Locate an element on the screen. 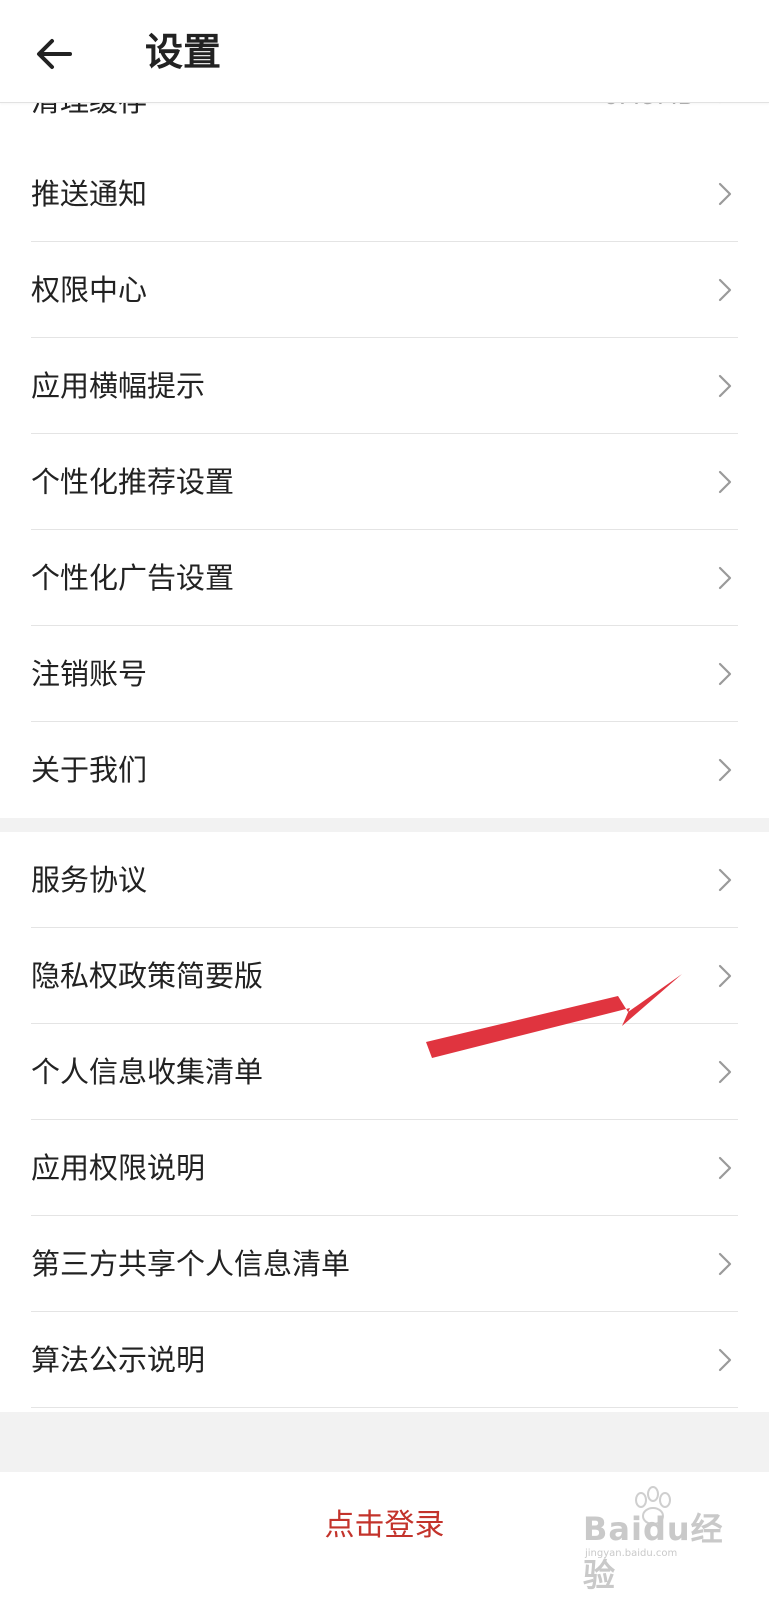 The height and width of the screenshot is (1600, 769). row-label: 应用权限说明 is located at coordinates (118, 1168).